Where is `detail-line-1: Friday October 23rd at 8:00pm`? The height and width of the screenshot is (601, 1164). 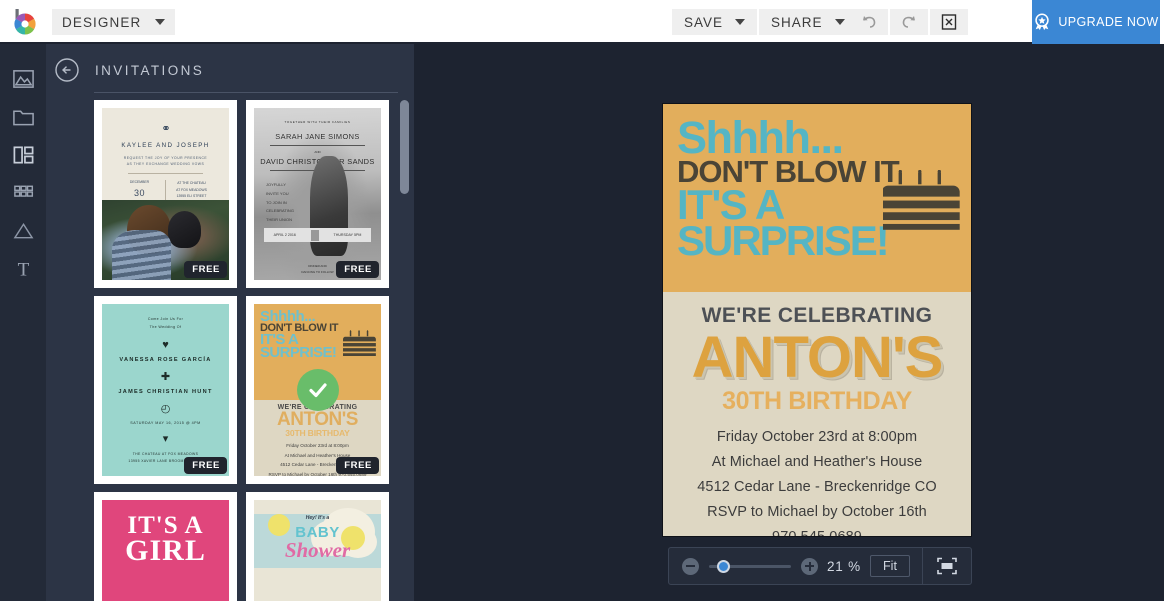
detail-line-1: Friday October 23rd at 8:00pm is located at coordinates (817, 437).